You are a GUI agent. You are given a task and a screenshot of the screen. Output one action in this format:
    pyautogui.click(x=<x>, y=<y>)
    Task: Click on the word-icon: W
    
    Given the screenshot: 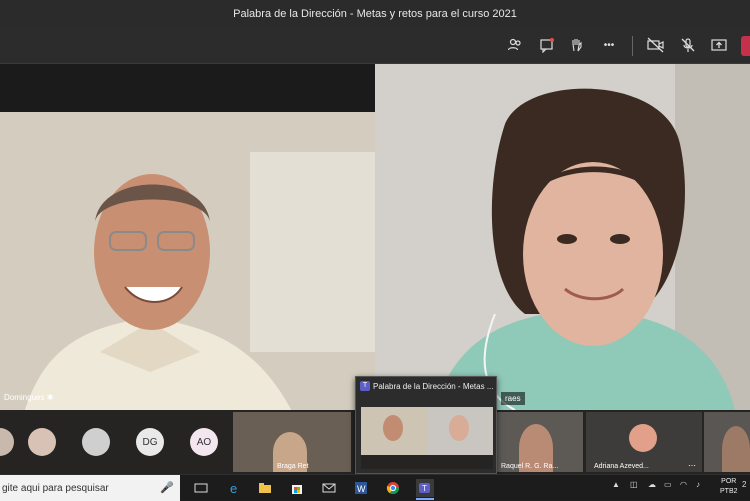 What is the action you would take?
    pyautogui.click(x=361, y=488)
    